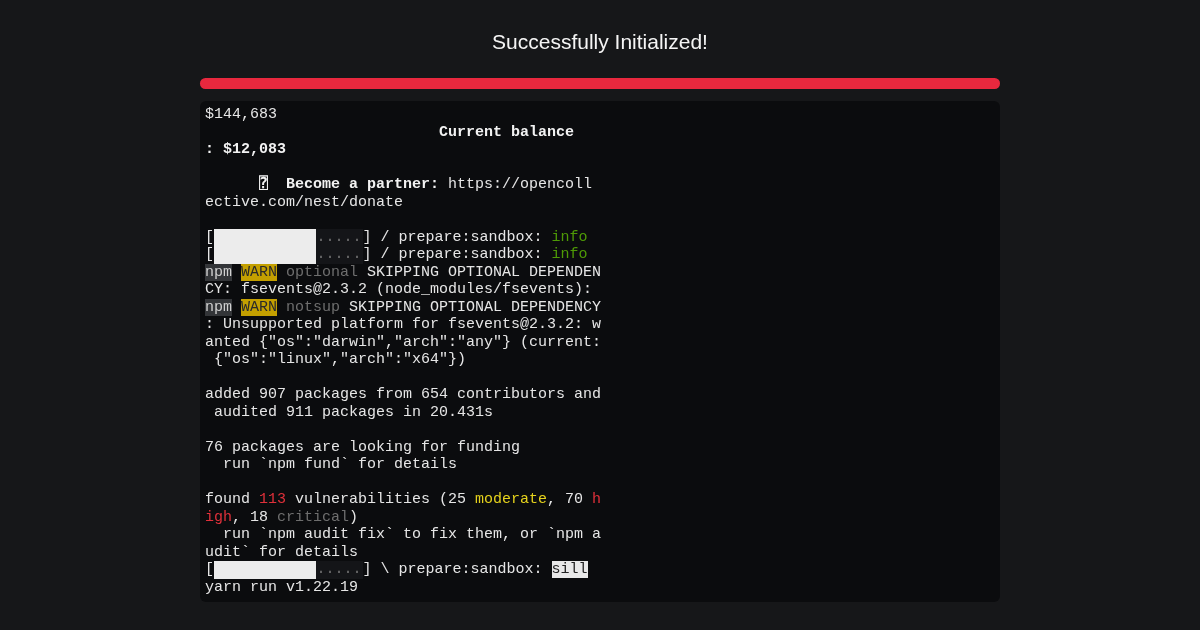 This screenshot has height=630, width=1200. Describe the element at coordinates (600, 42) in the screenshot. I see `page-title: Successfully Initialized!` at that location.